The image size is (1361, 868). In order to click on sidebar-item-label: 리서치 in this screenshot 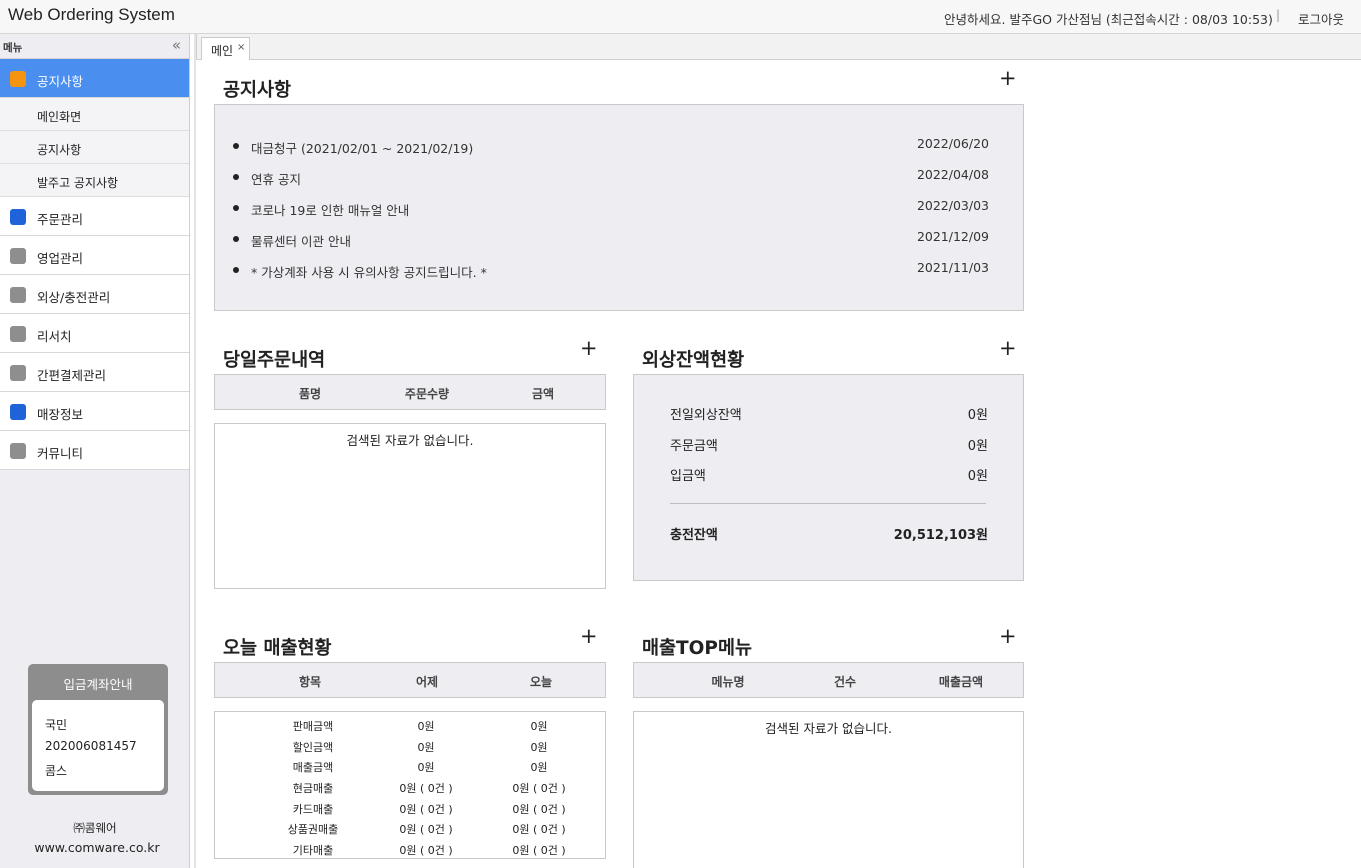, I will do `click(54, 336)`.